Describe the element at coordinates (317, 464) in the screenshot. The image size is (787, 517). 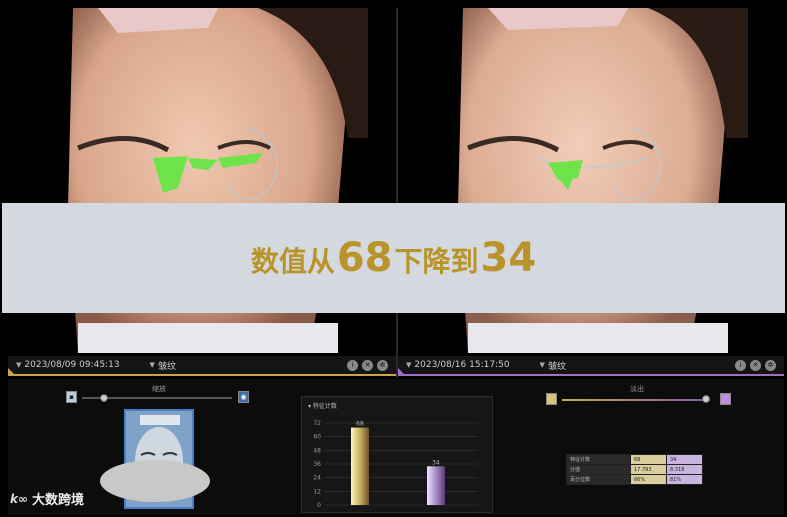
I see `y-tick-label: 36` at that location.